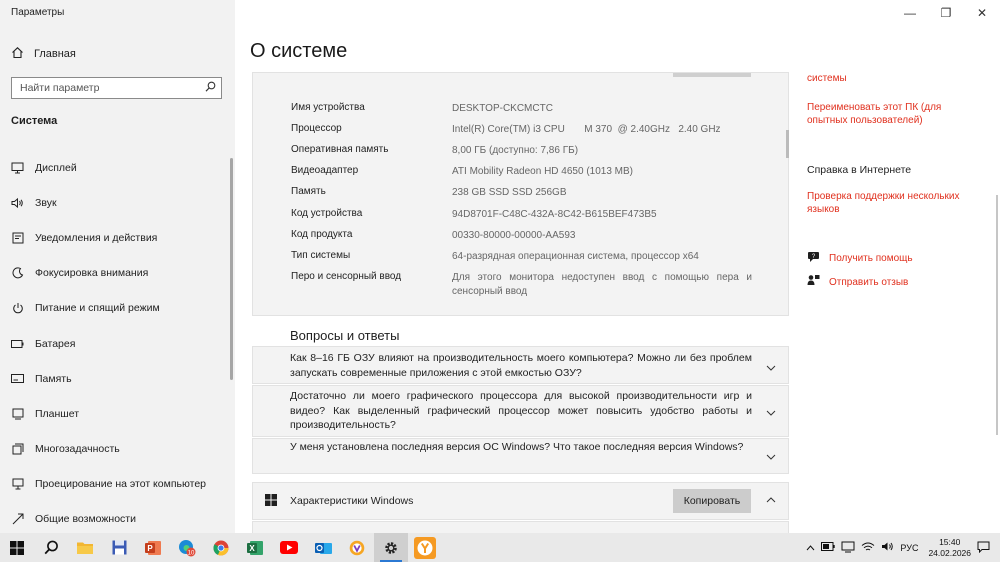 The image size is (1000, 562). Describe the element at coordinates (949, 552) in the screenshot. I see `clock-date: 24.02.2026` at that location.